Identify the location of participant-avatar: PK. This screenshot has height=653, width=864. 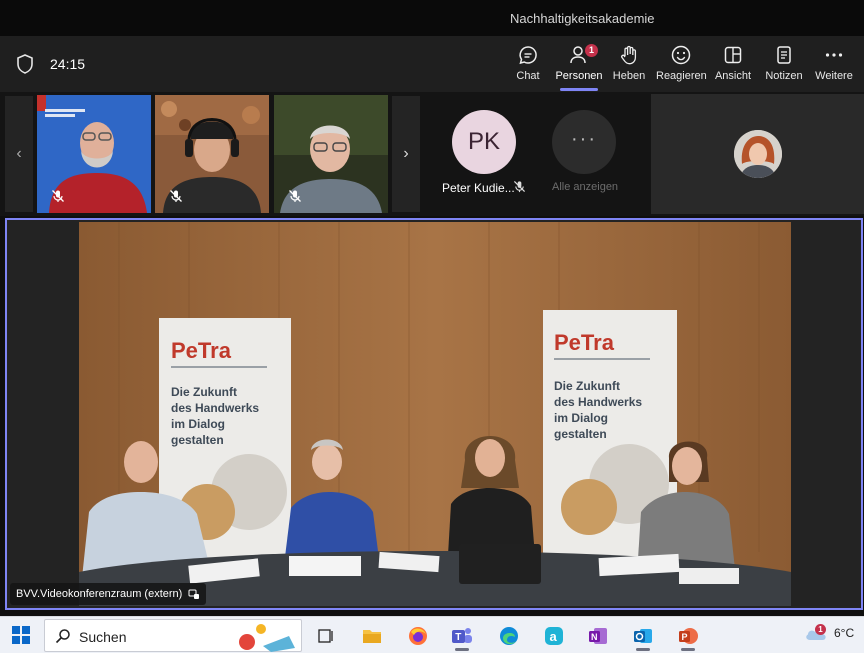
(484, 142).